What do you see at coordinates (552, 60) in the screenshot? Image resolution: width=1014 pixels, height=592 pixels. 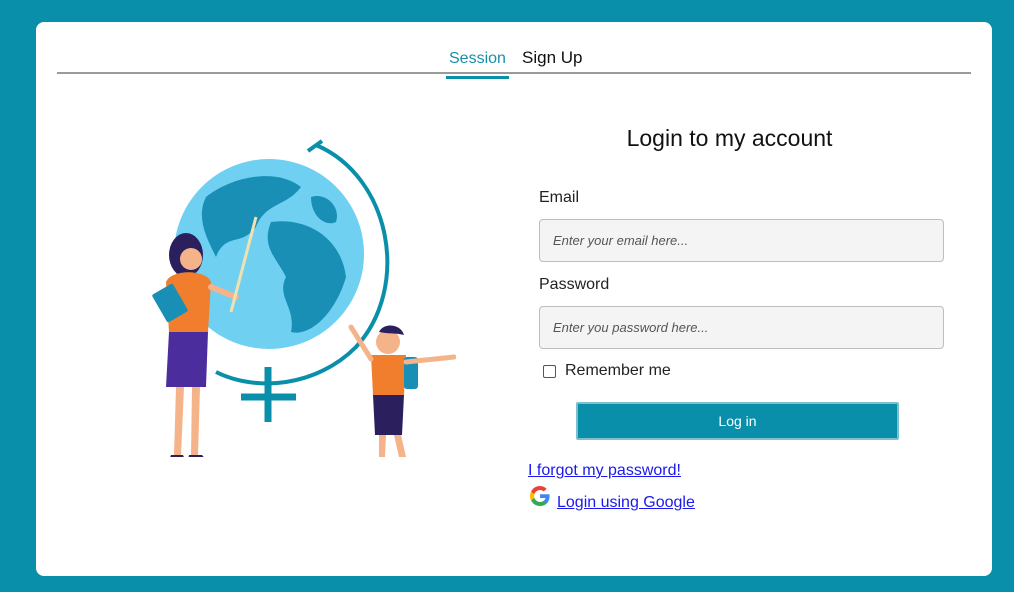 I see `tab-sign-up: Sign Up` at bounding box center [552, 60].